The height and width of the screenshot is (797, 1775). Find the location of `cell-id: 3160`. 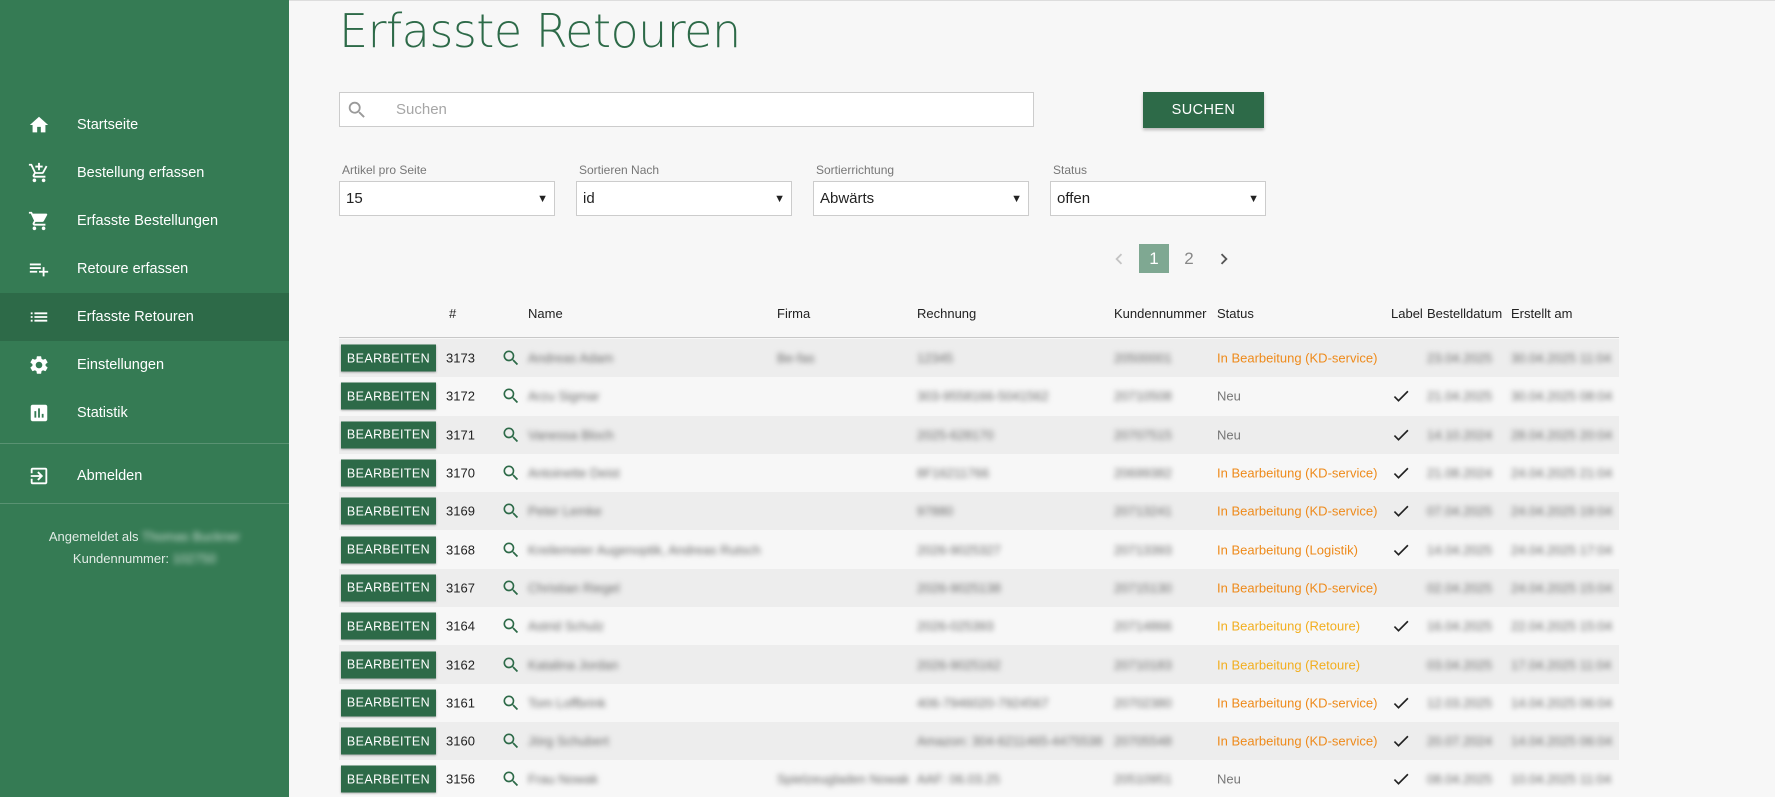

cell-id: 3160 is located at coordinates (460, 741).